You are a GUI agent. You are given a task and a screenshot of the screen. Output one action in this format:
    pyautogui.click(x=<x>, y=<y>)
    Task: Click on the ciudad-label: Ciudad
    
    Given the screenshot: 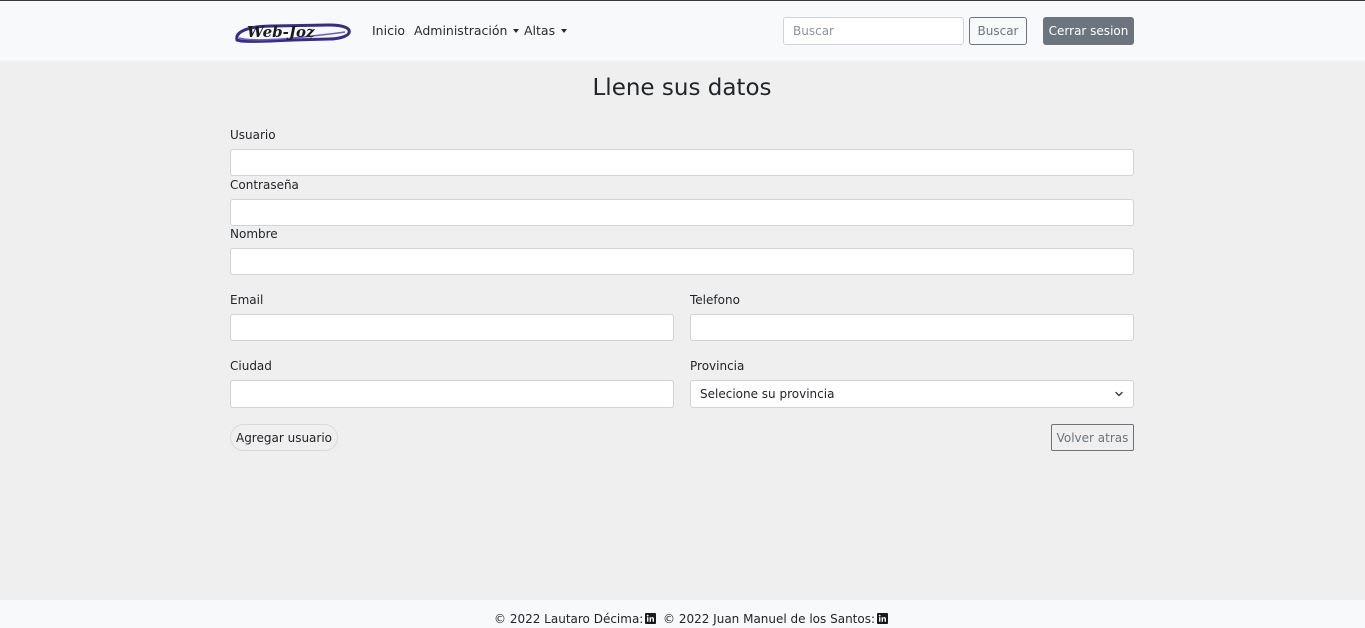 What is the action you would take?
    pyautogui.click(x=251, y=366)
    